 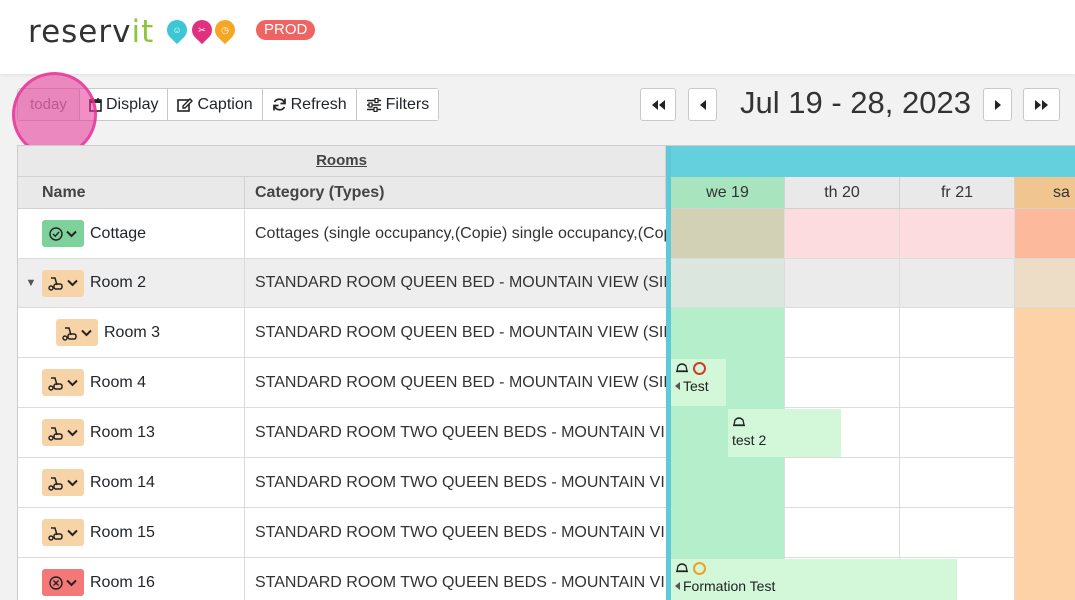 What do you see at coordinates (118, 282) in the screenshot?
I see `room-name: Room 2` at bounding box center [118, 282].